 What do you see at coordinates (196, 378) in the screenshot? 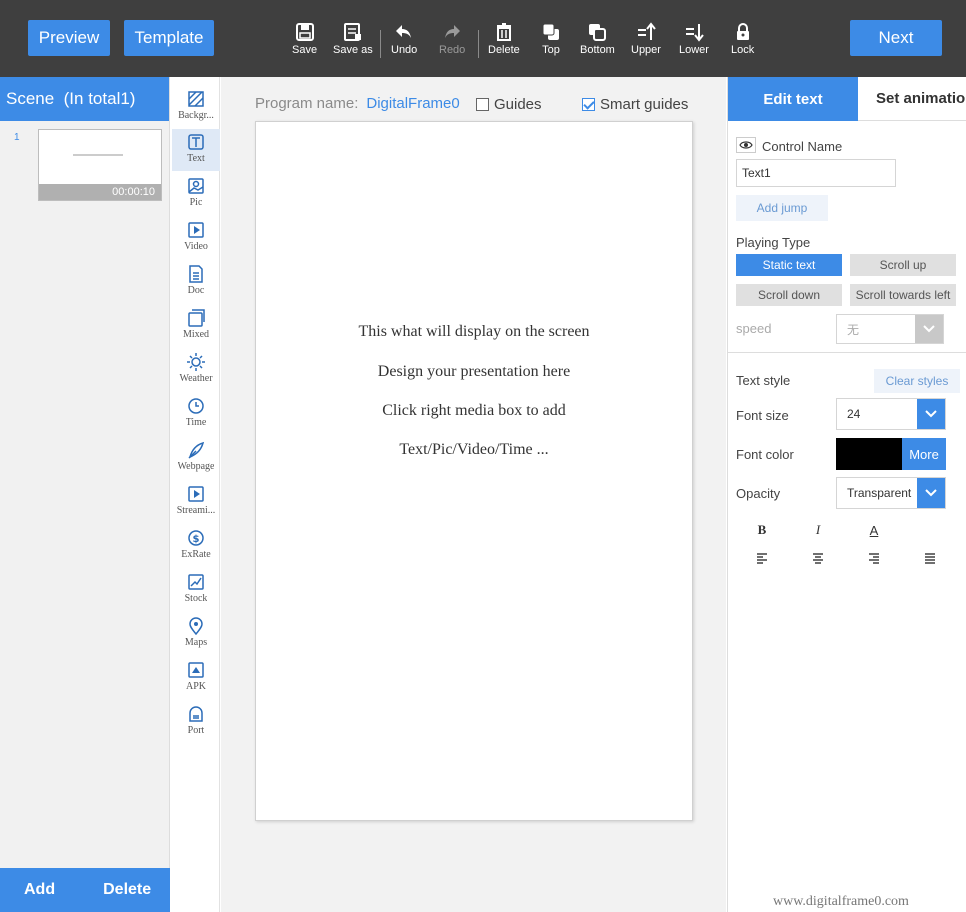
I see `media-label: Weather` at bounding box center [196, 378].